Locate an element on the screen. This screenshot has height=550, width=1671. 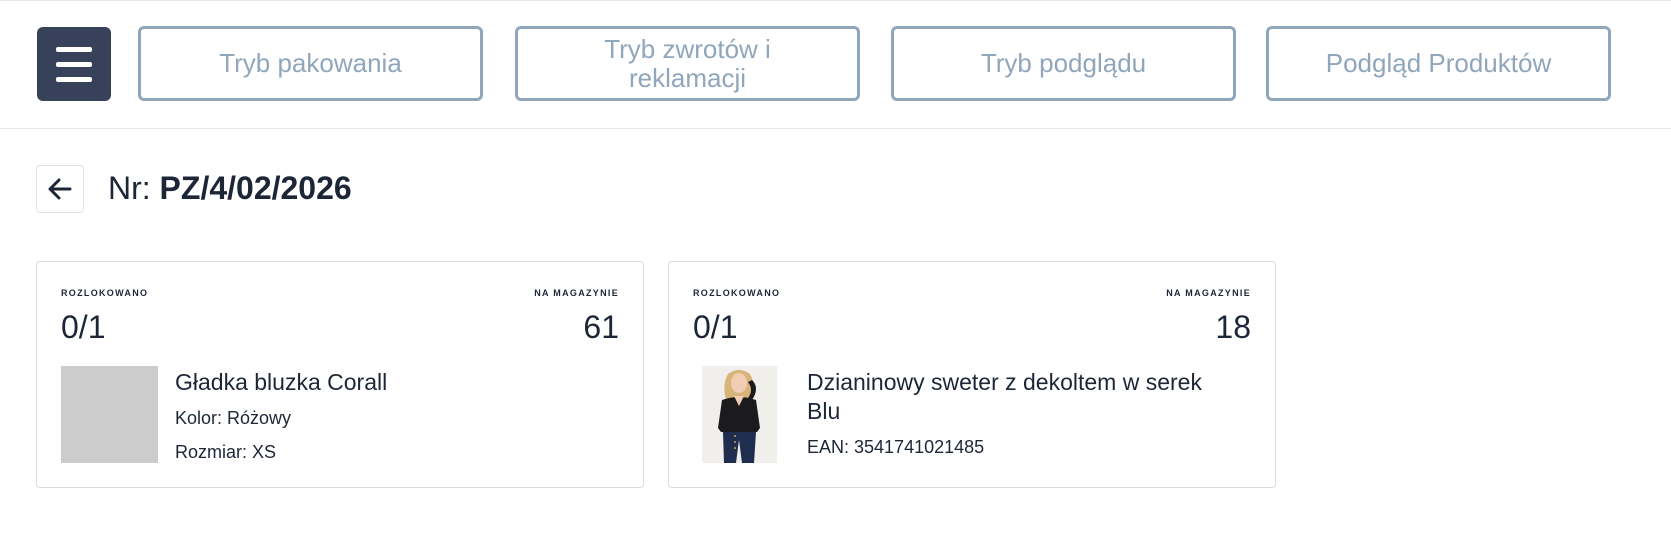
arrow-left-icon is located at coordinates (60, 189).